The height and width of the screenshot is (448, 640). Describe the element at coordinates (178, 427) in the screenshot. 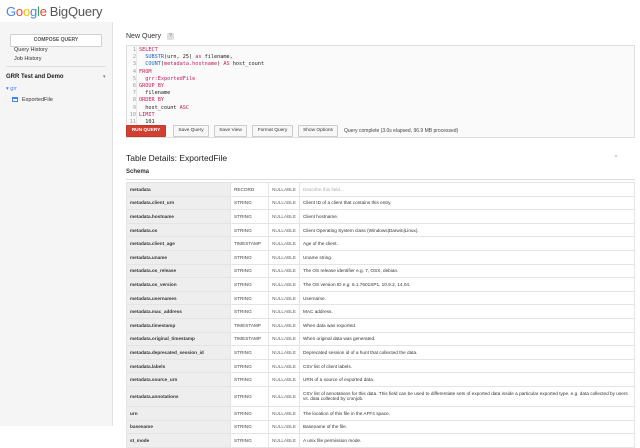

I see `field-name: basename` at that location.